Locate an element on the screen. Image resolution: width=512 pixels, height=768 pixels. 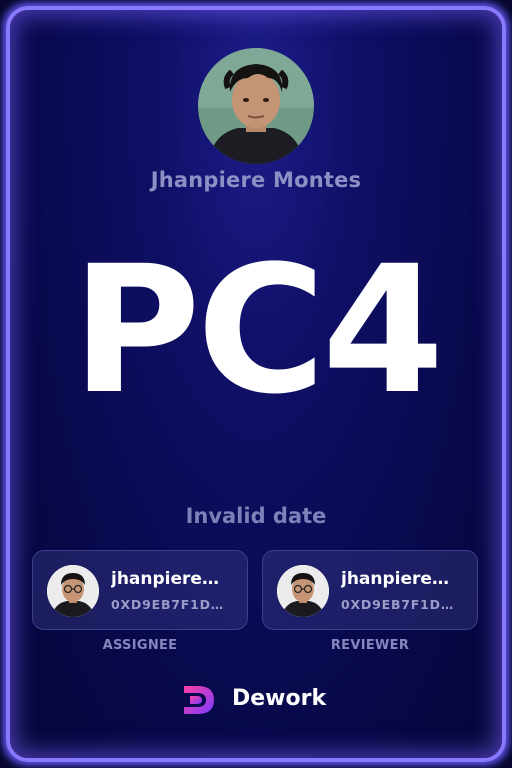
brand-footer: Dework is located at coordinates (256, 700).